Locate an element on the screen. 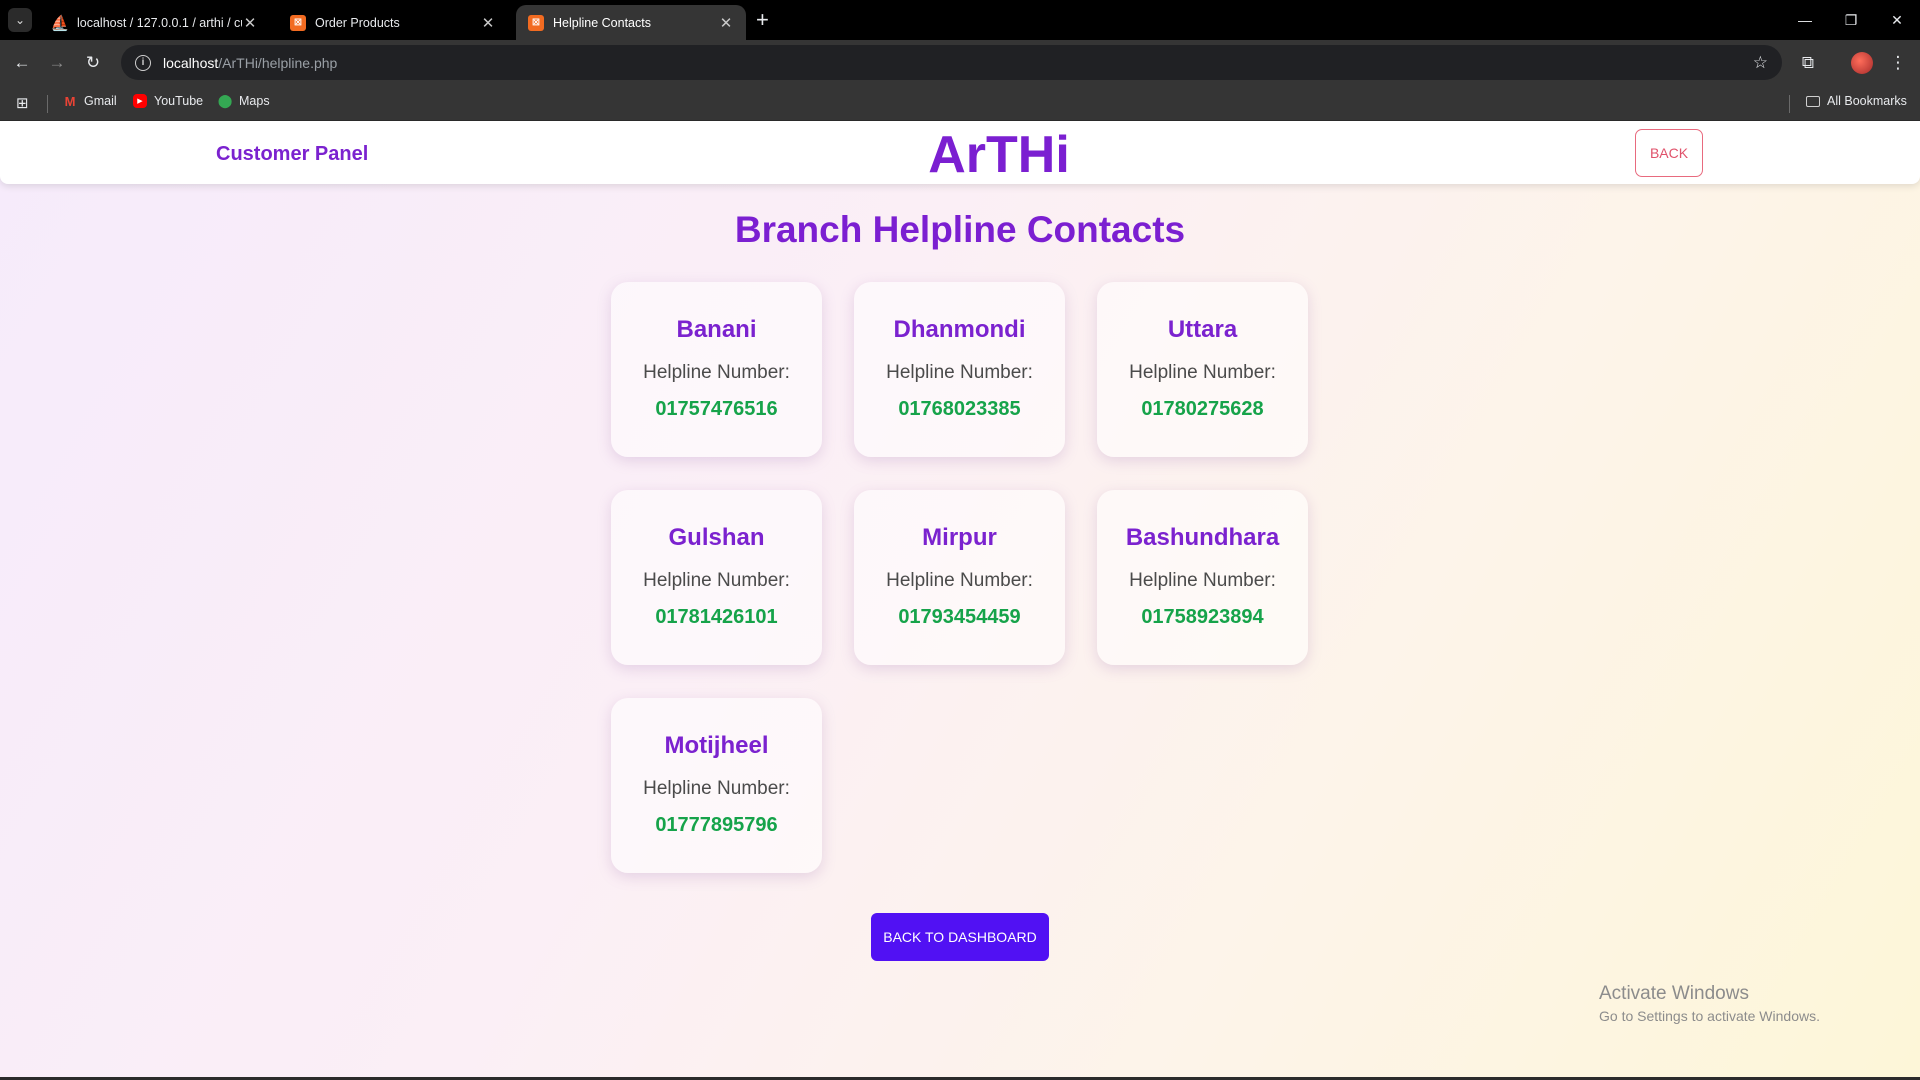 Image resolution: width=1920 pixels, height=1080 pixels. all-bookmarks-label: All Bookmarks is located at coordinates (1867, 101).